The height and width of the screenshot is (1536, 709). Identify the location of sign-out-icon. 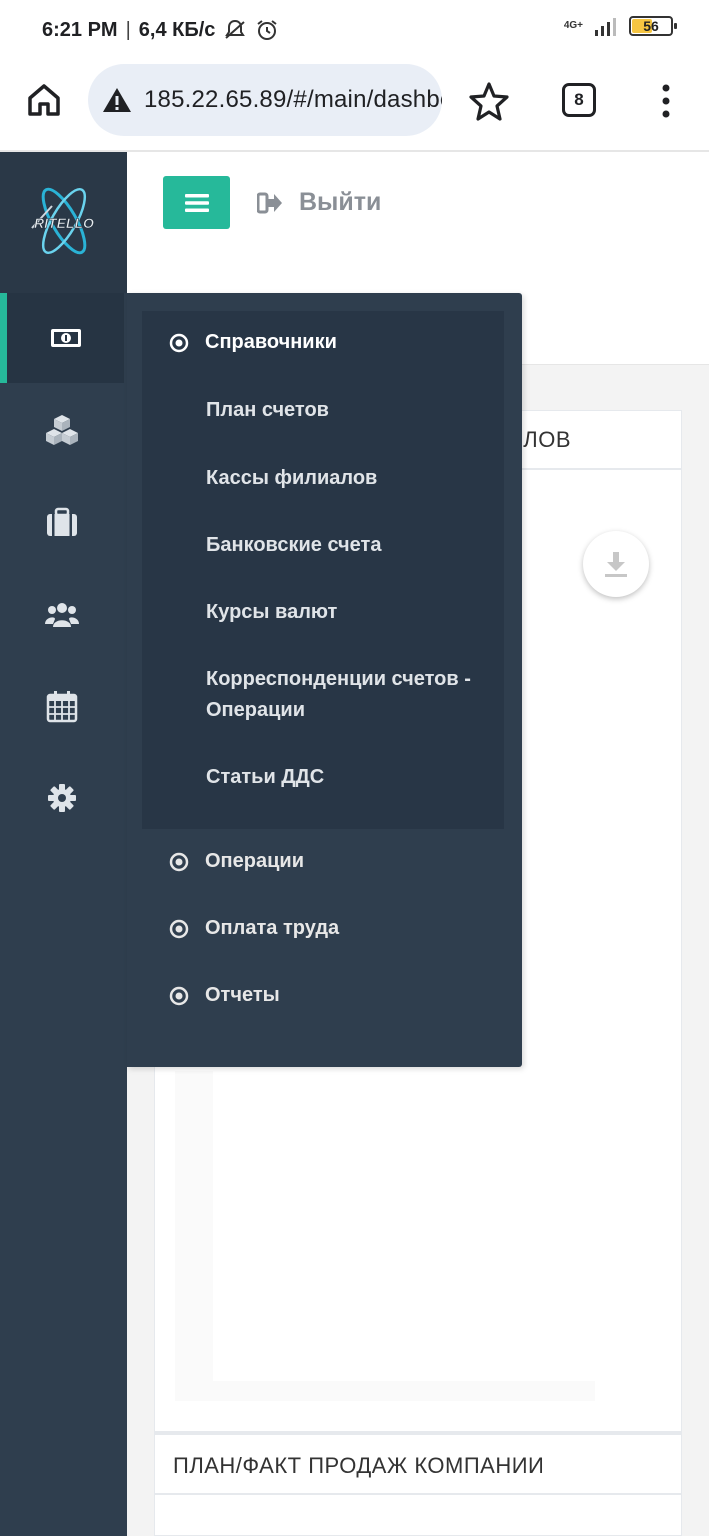
(269, 202).